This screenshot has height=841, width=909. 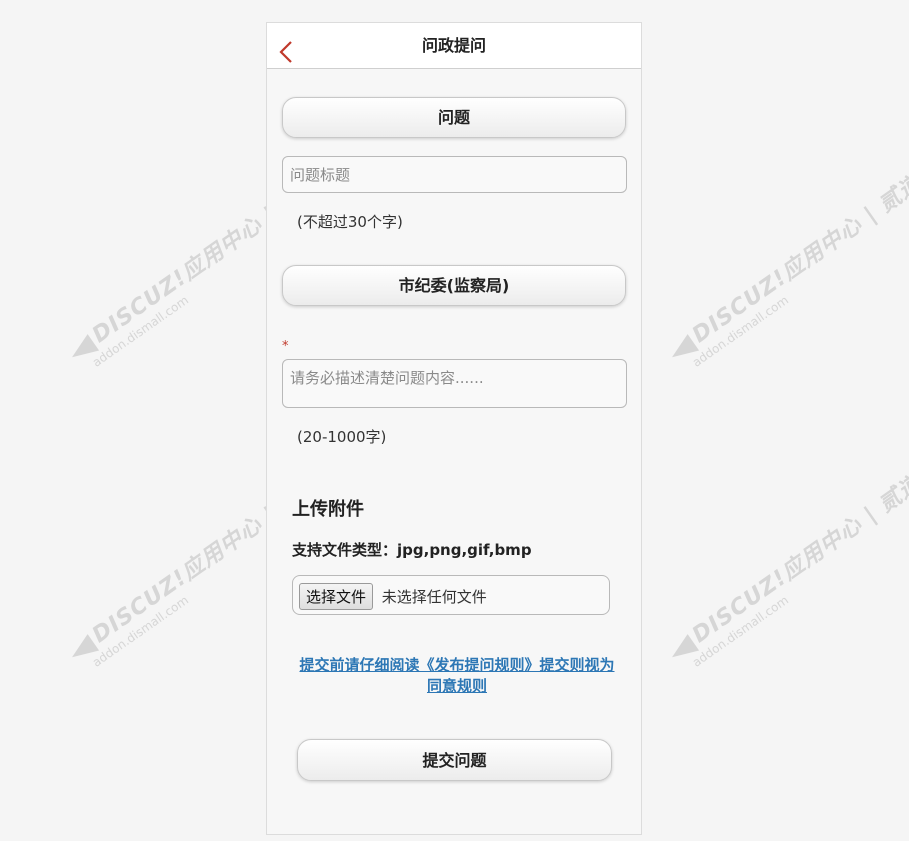 What do you see at coordinates (434, 597) in the screenshot?
I see `file-status-text: 未选择任何文件` at bounding box center [434, 597].